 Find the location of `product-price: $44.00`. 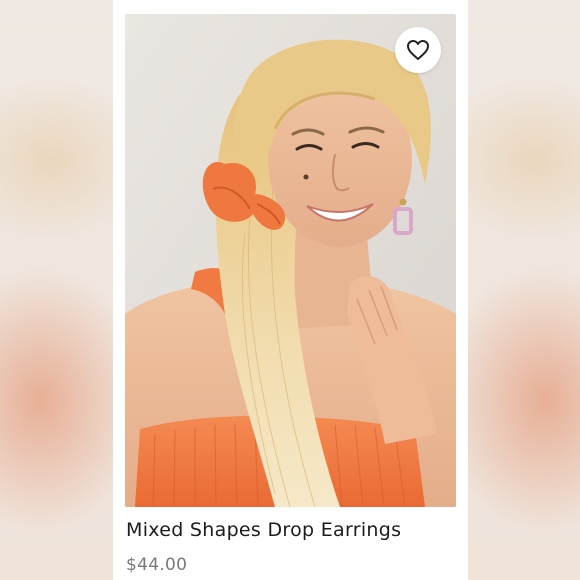

product-price: $44.00 is located at coordinates (157, 565).